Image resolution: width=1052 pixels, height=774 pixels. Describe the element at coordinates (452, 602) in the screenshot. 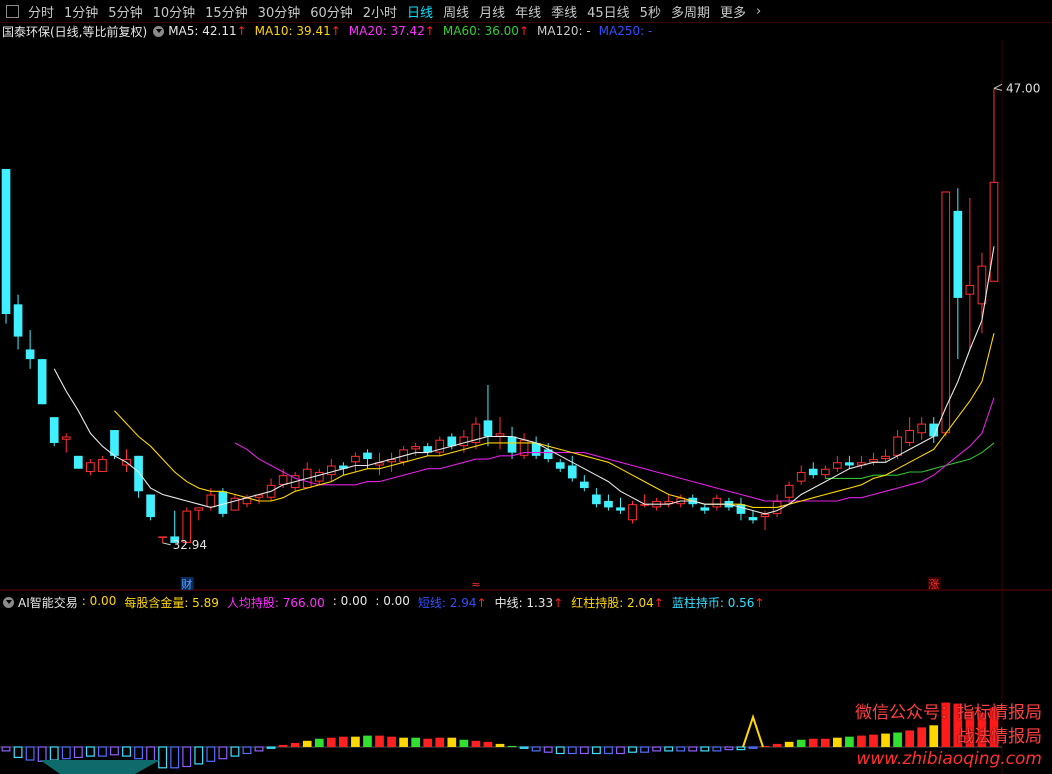

I see `indicator-legend-5: 短线: 2.94↑` at that location.